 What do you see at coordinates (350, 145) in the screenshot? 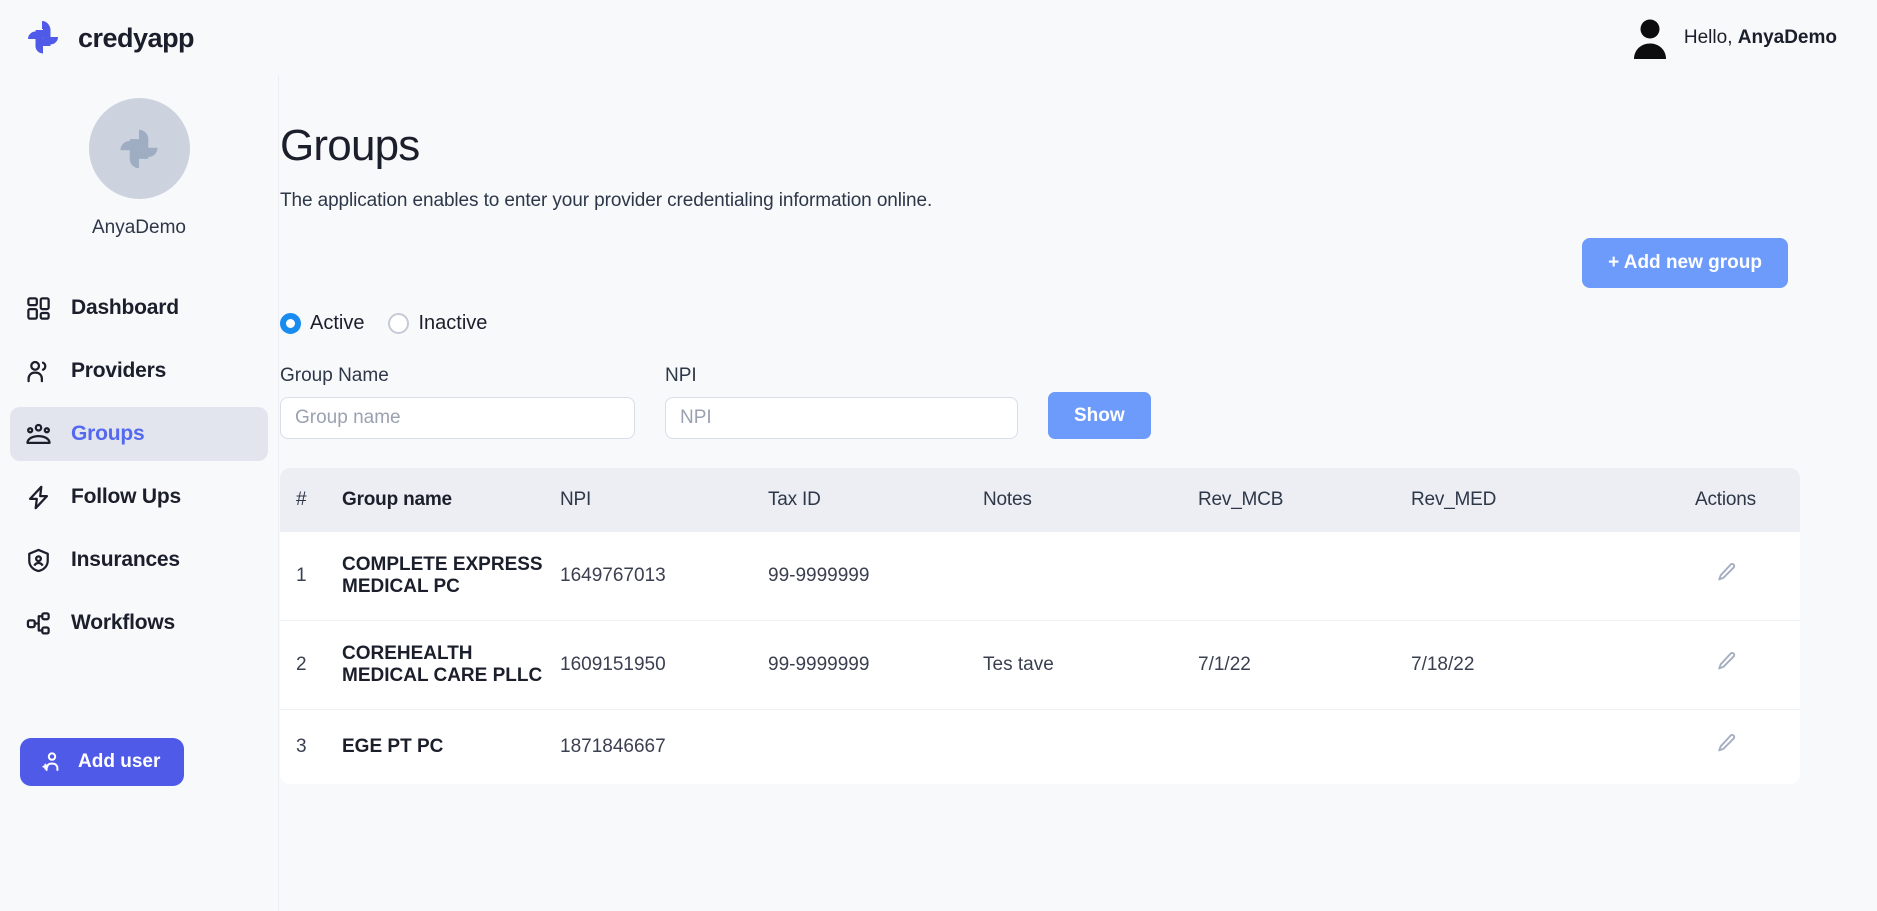
I see `page-title: Groups` at bounding box center [350, 145].